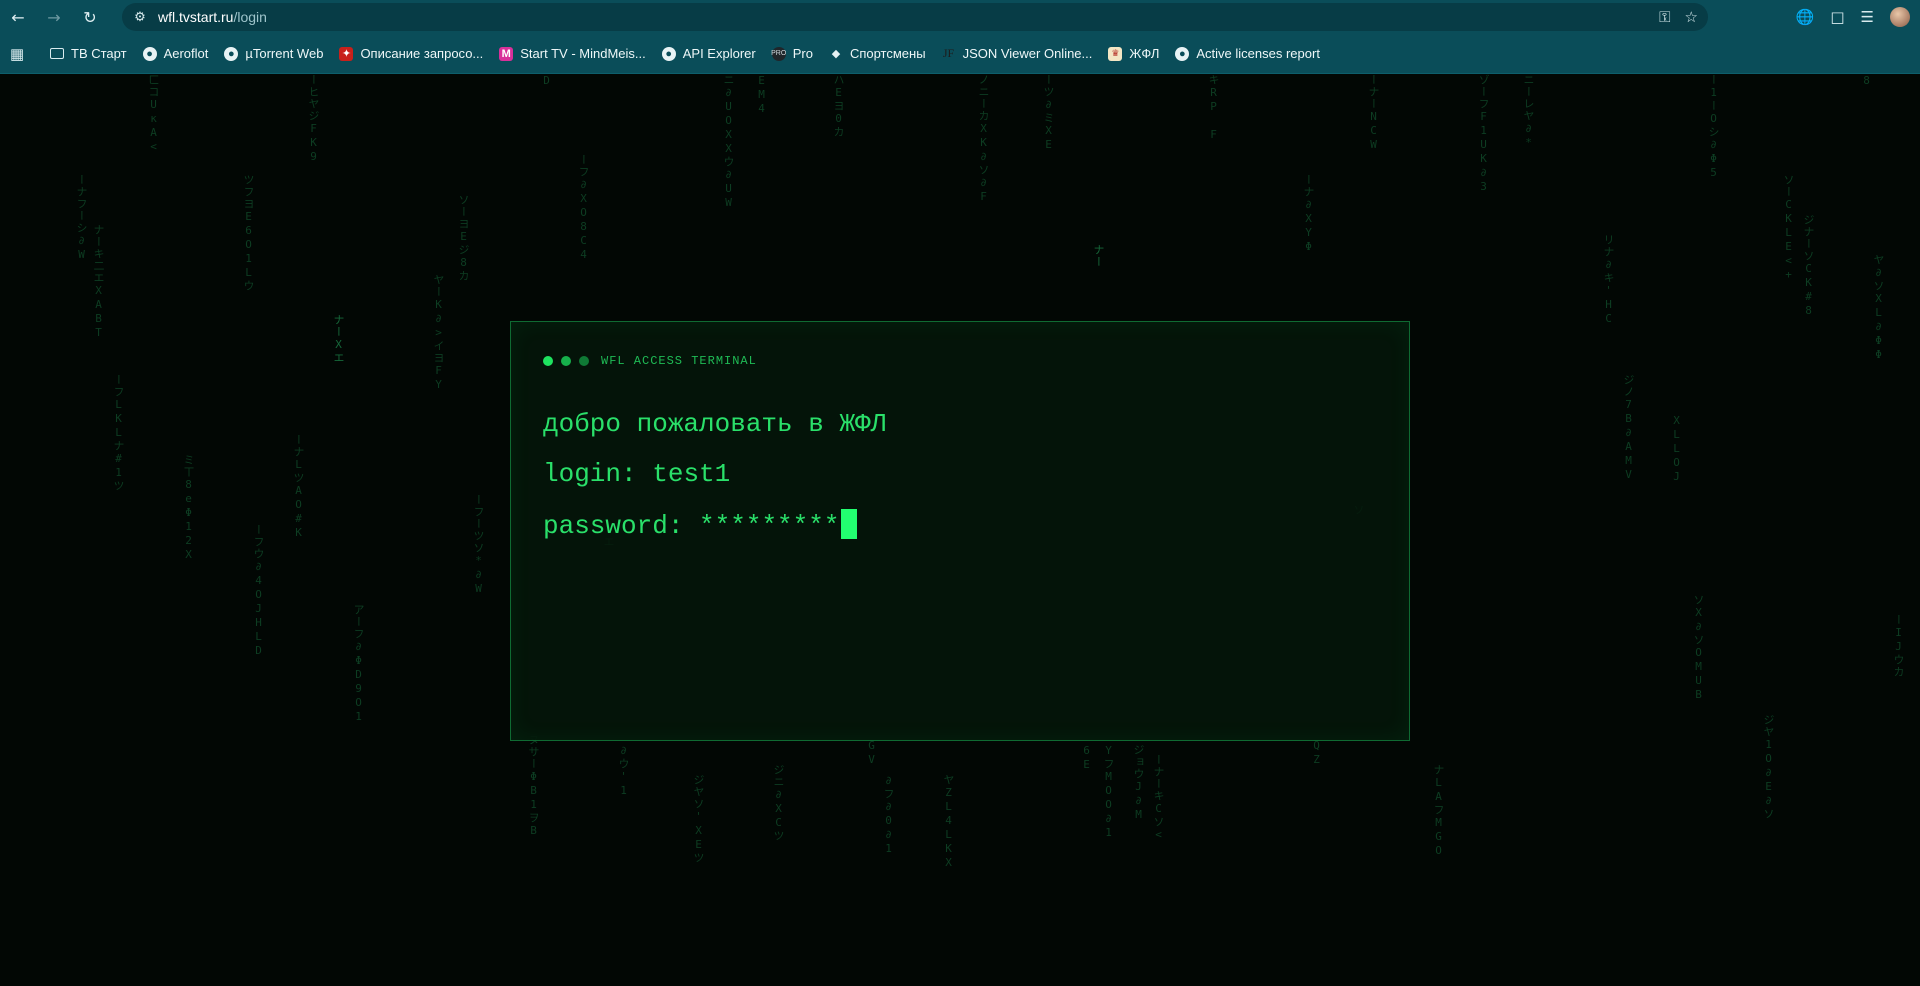 Image resolution: width=1920 pixels, height=986 pixels. Describe the element at coordinates (877, 53) in the screenshot. I see `bookmark-athletes: ◆ Спортсмены` at that location.